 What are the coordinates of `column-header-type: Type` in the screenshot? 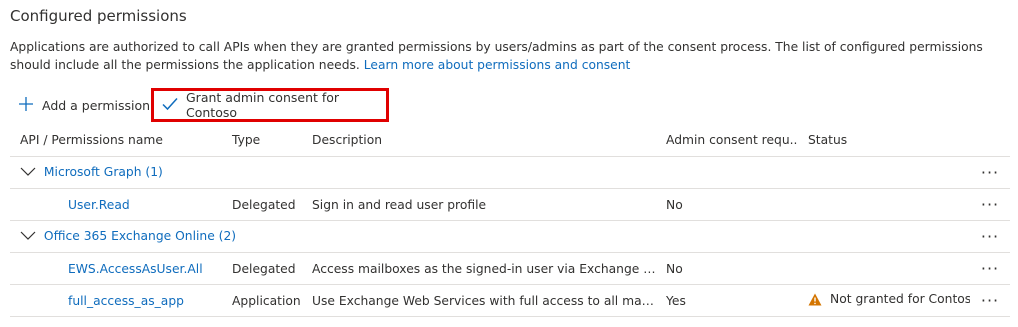 It's located at (262, 140).